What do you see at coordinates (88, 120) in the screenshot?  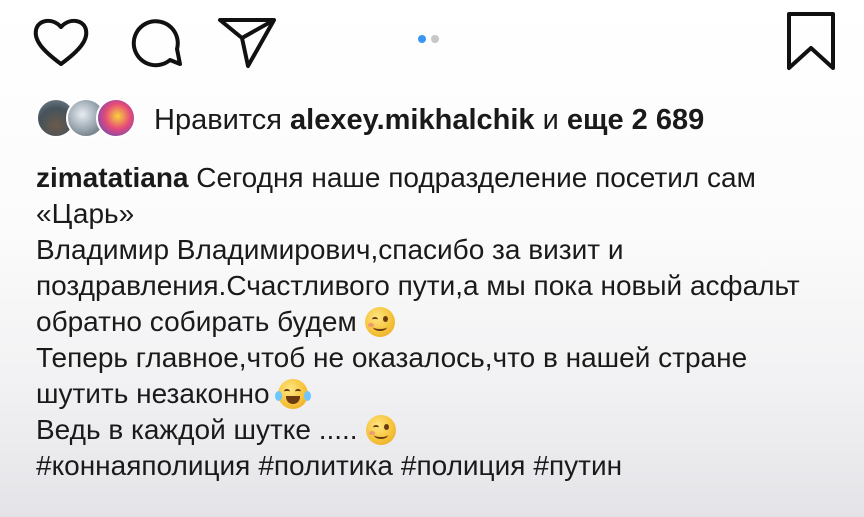 I see `liker-avatars` at bounding box center [88, 120].